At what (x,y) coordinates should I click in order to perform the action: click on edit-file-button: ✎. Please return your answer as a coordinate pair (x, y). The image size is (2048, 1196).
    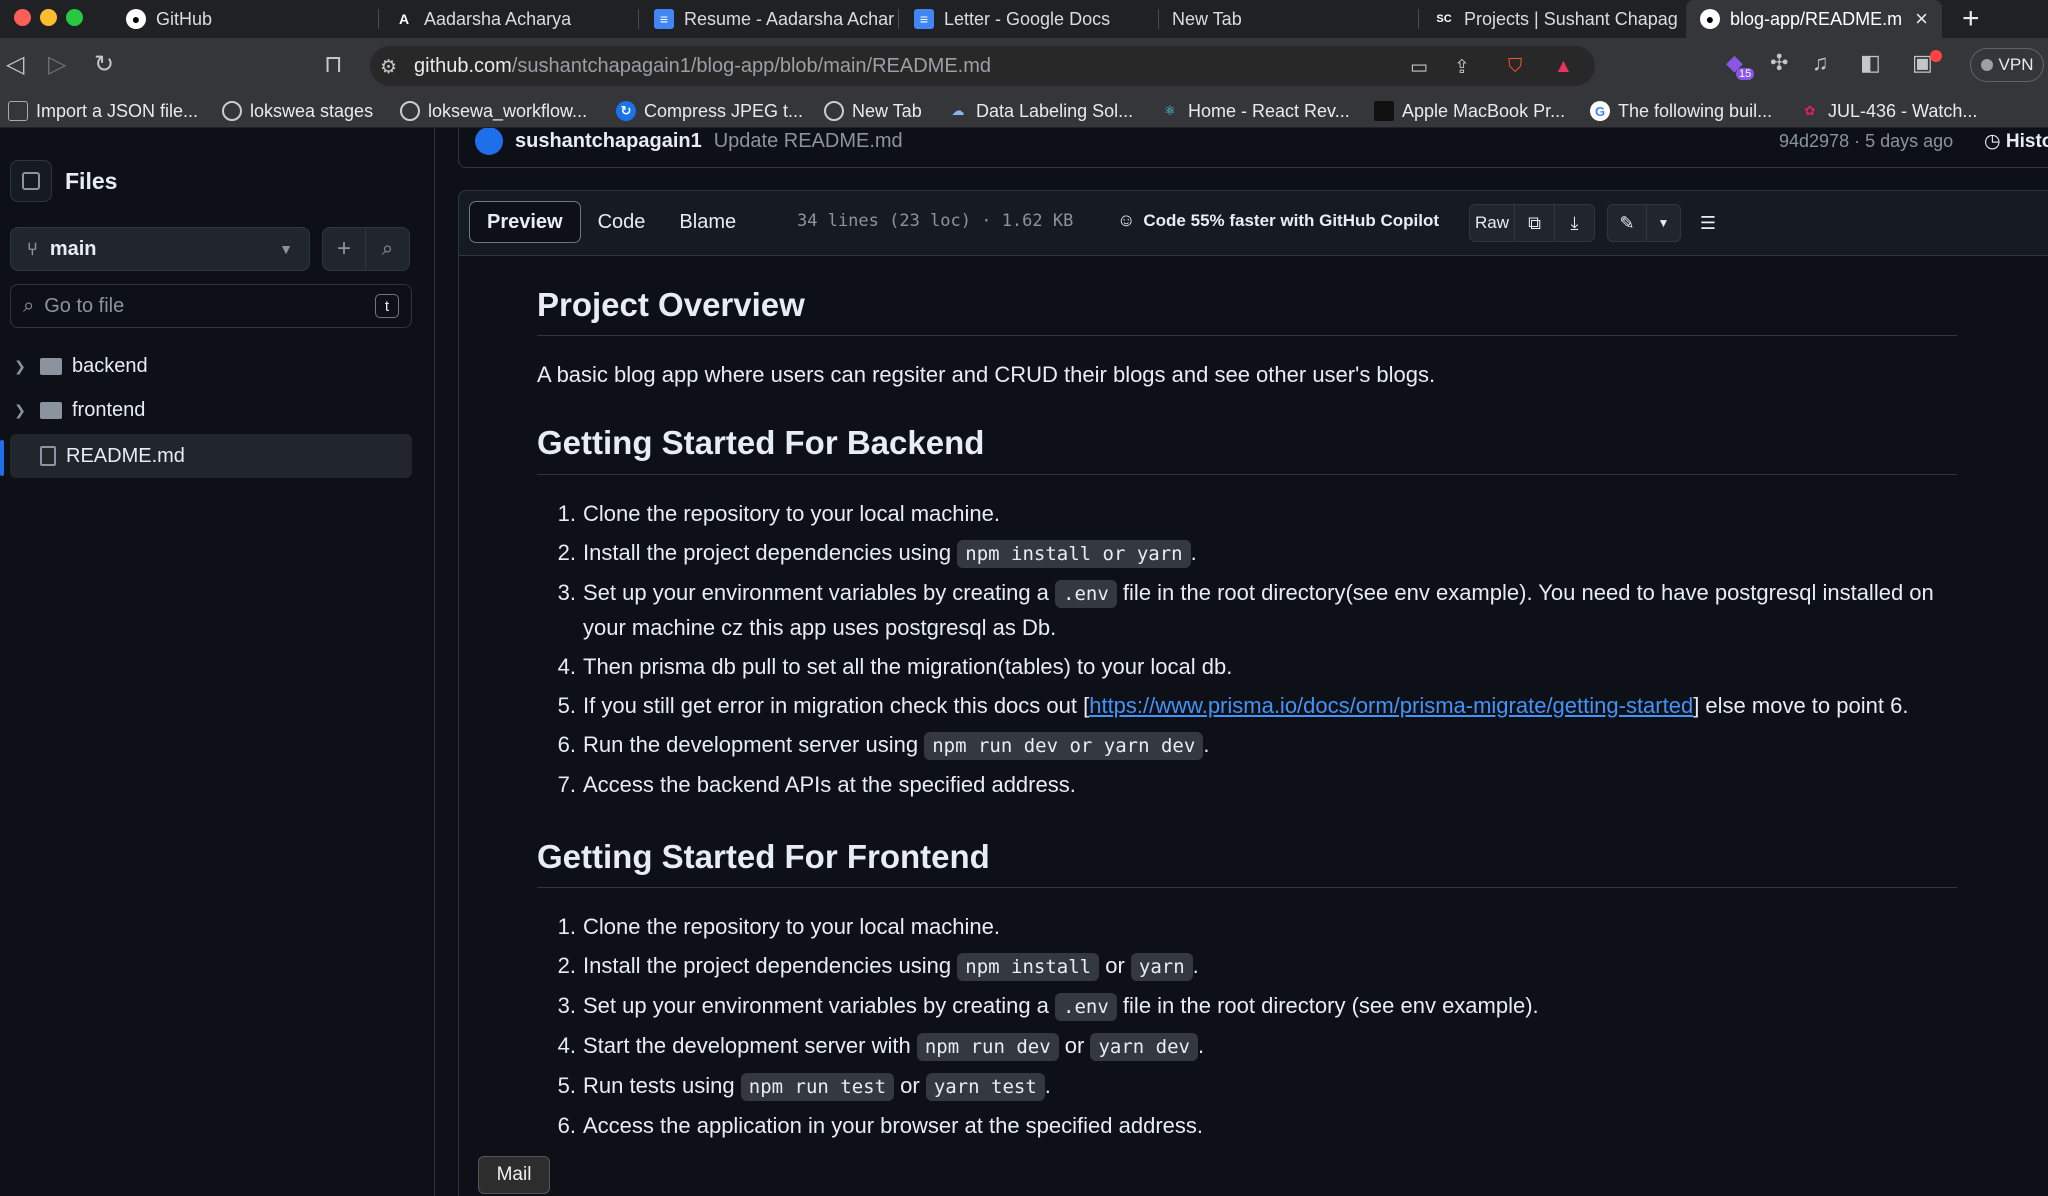
    Looking at the image, I should click on (1627, 223).